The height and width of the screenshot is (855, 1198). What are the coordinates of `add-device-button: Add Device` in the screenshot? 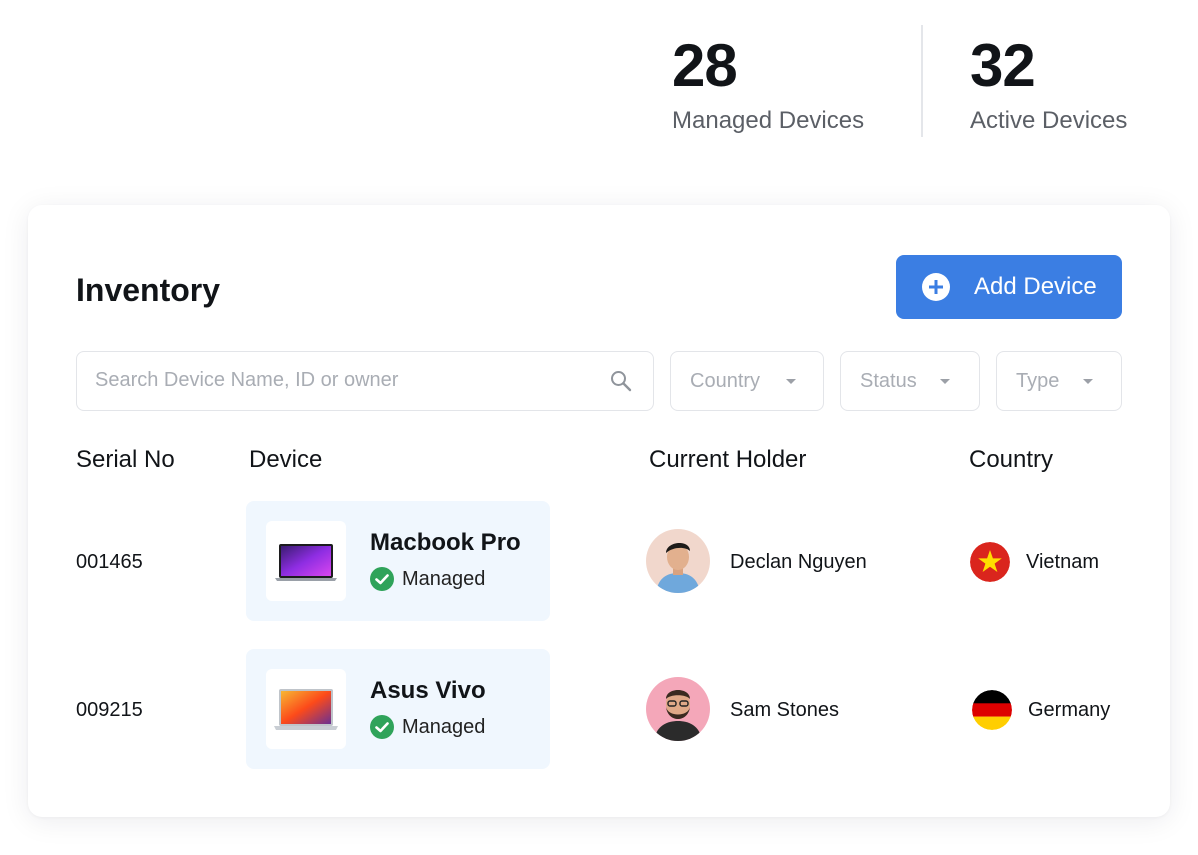 It's located at (1009, 287).